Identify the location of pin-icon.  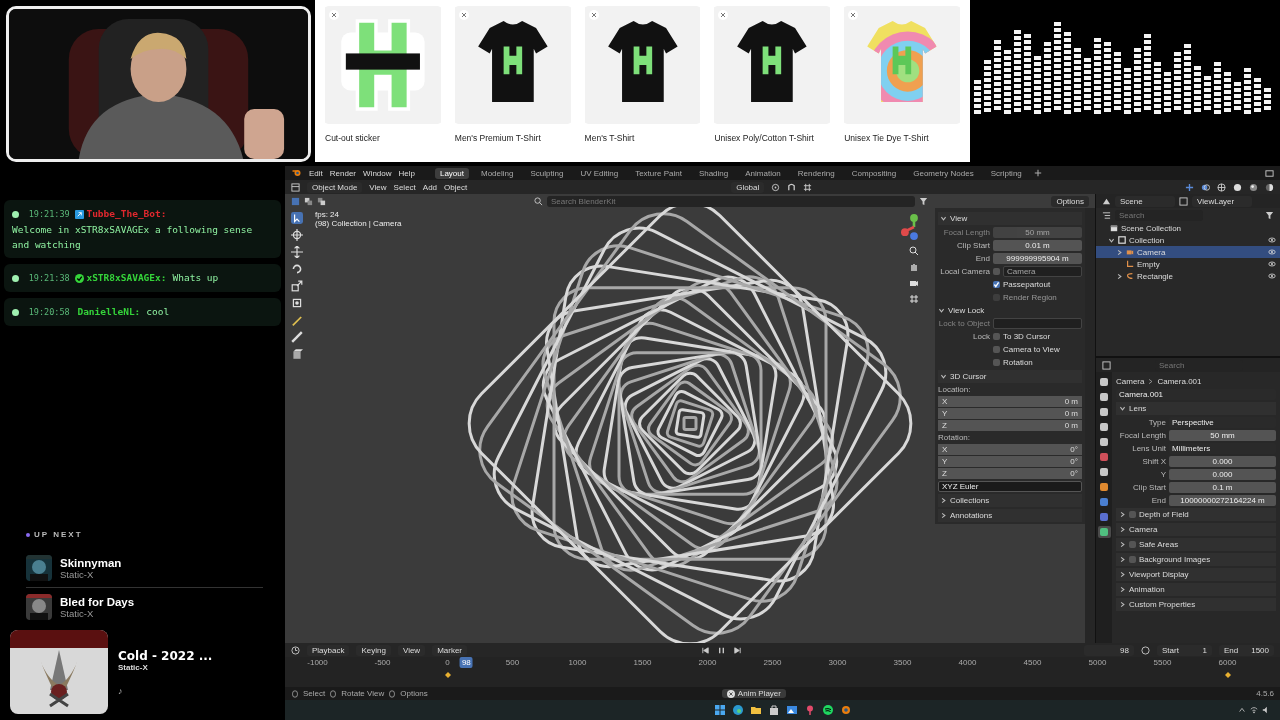
(809, 710).